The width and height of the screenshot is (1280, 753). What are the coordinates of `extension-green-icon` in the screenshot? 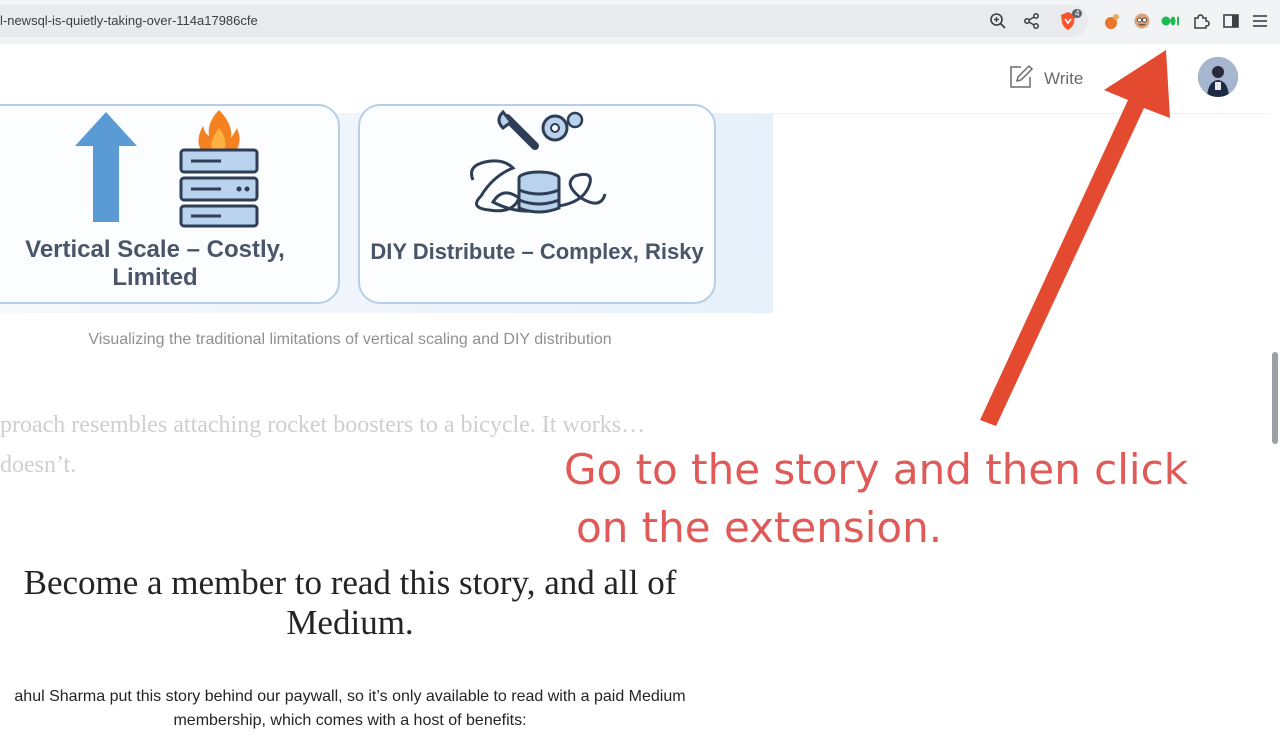 It's located at (1171, 21).